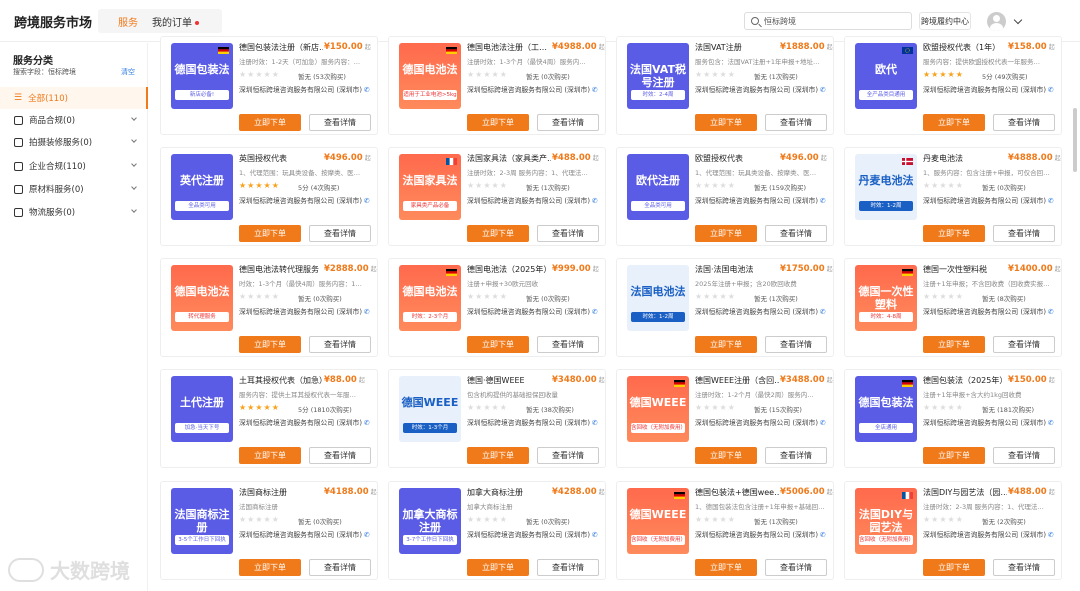 The width and height of the screenshot is (1080, 591). I want to click on clear-filter-link: 清空, so click(128, 72).